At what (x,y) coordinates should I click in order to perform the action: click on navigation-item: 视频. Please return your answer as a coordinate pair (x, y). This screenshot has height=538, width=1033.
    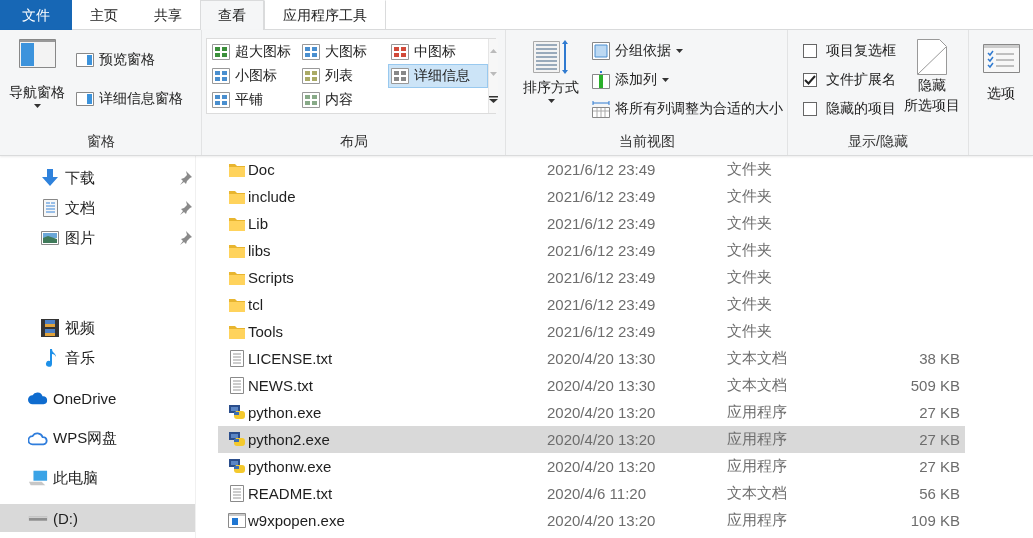
    Looking at the image, I should click on (97, 328).